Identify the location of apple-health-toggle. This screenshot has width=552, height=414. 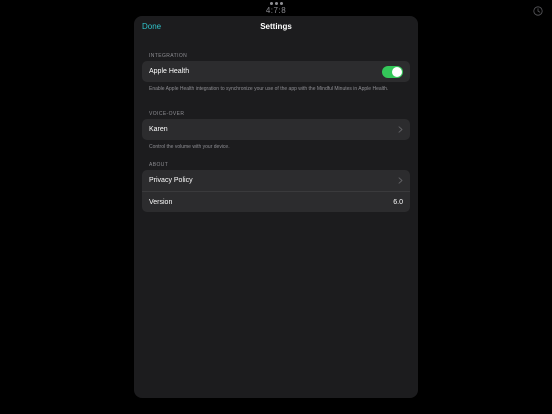
(392, 71).